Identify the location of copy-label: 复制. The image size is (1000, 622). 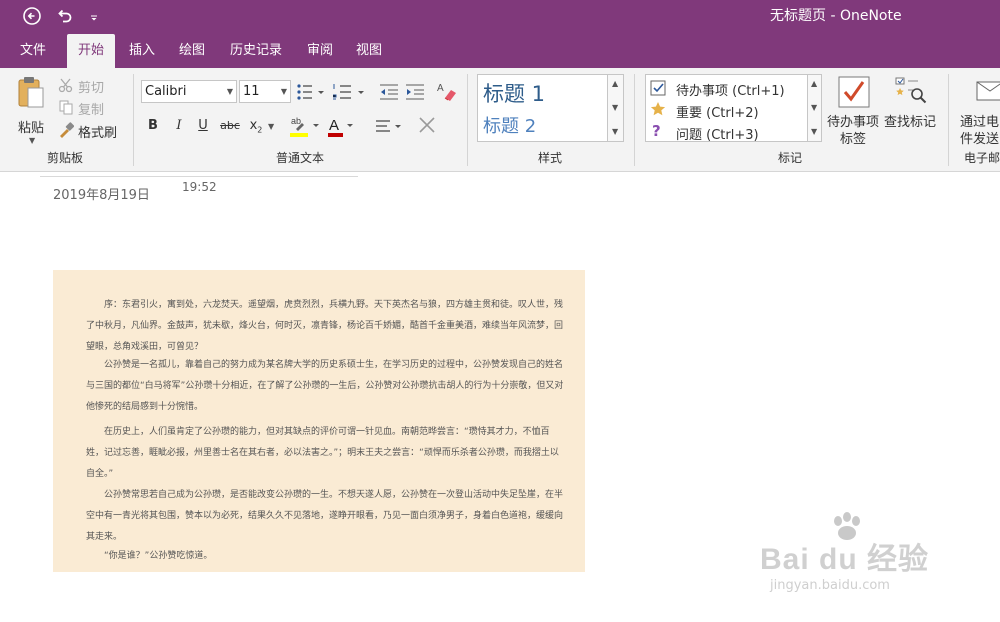
(91, 110).